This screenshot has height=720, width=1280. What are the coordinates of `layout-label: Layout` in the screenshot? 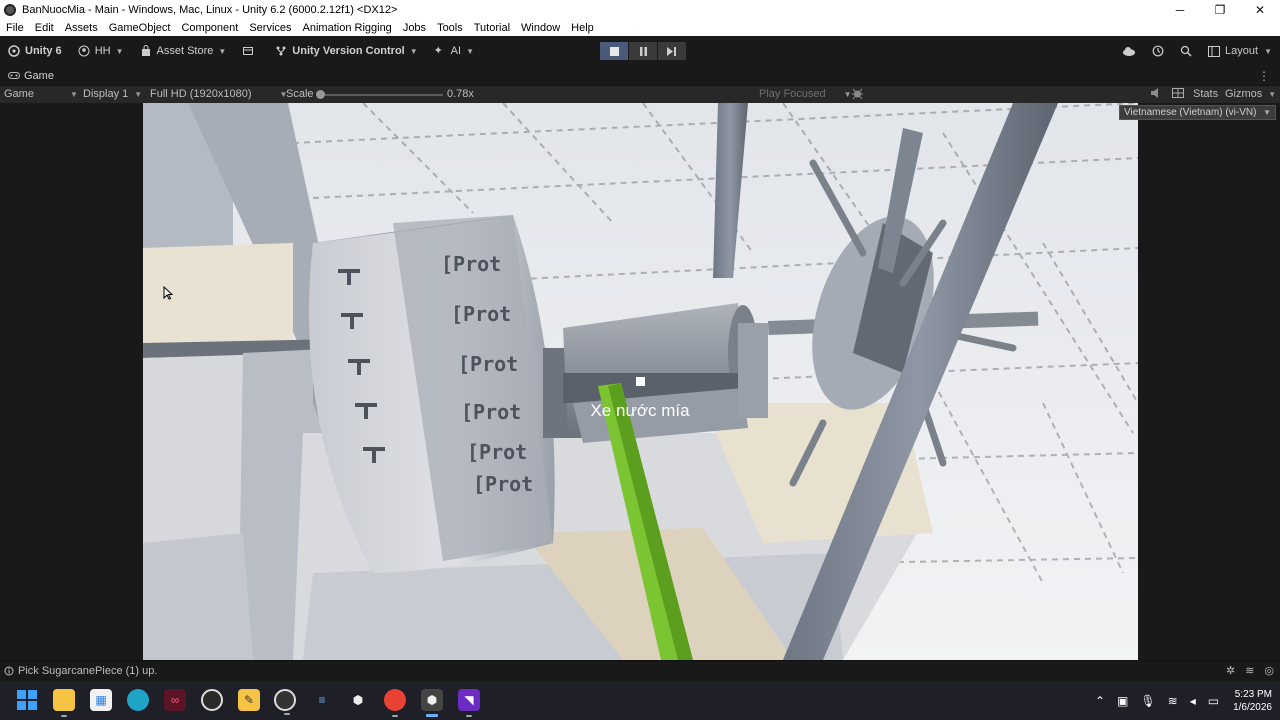 It's located at (1242, 51).